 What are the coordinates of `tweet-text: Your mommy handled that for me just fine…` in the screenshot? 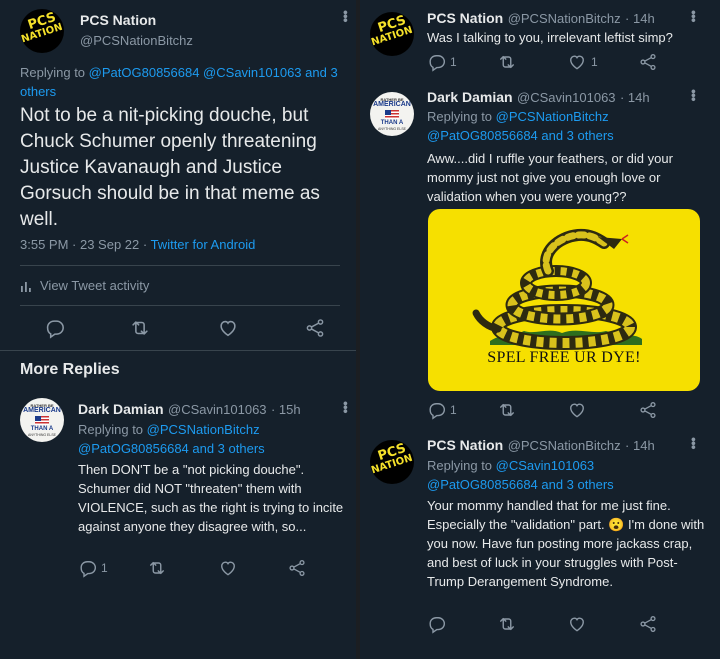 It's located at (566, 543).